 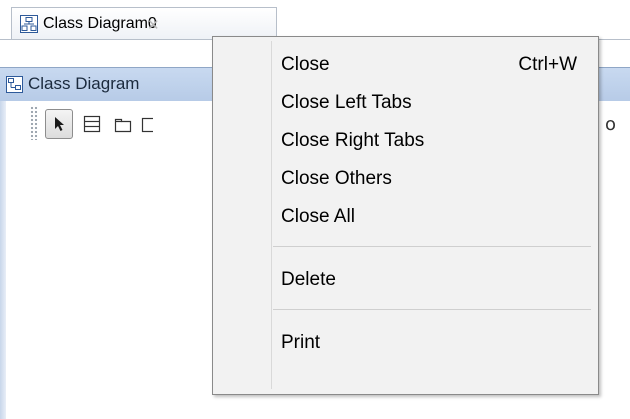 I want to click on menu-item-label: Close Right Tabs, so click(x=353, y=140).